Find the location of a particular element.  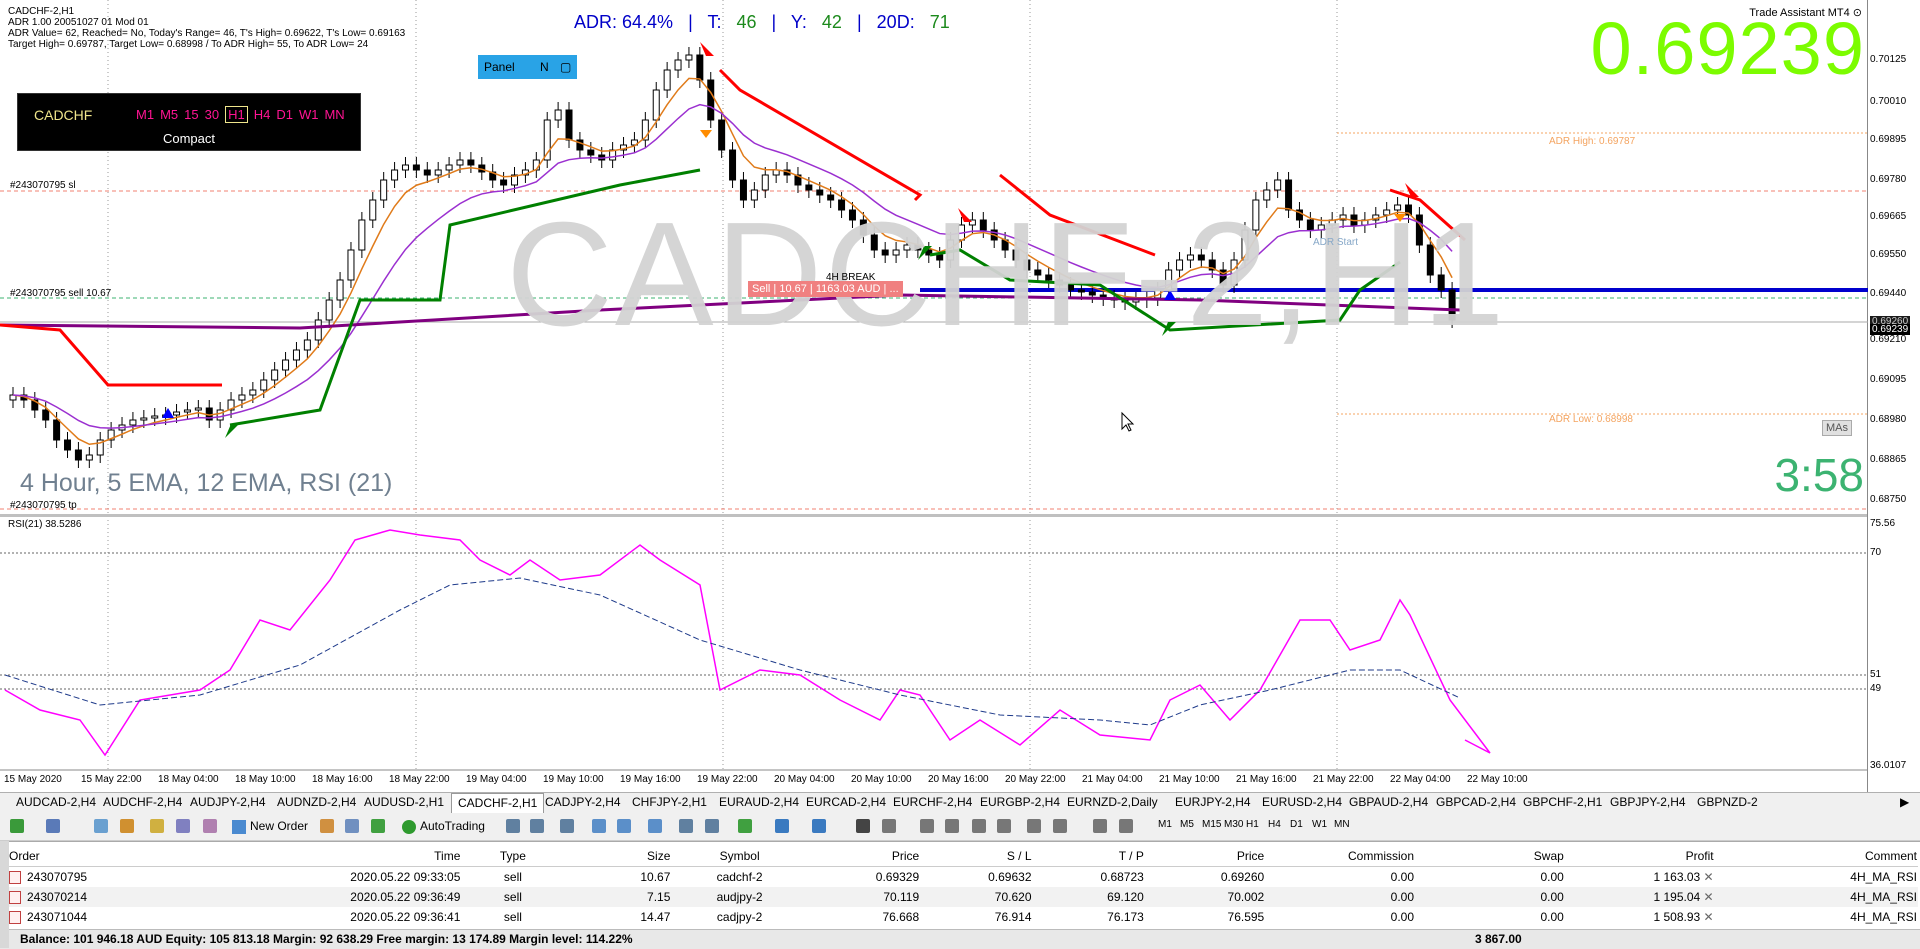

column-header: Type is located at coordinates (513, 856).